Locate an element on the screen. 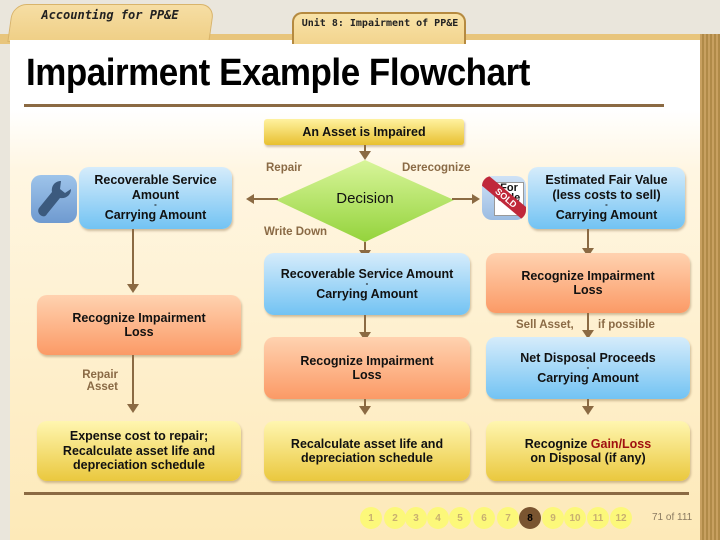 The height and width of the screenshot is (540, 720). result-line3: depreciation schedule is located at coordinates (139, 465).